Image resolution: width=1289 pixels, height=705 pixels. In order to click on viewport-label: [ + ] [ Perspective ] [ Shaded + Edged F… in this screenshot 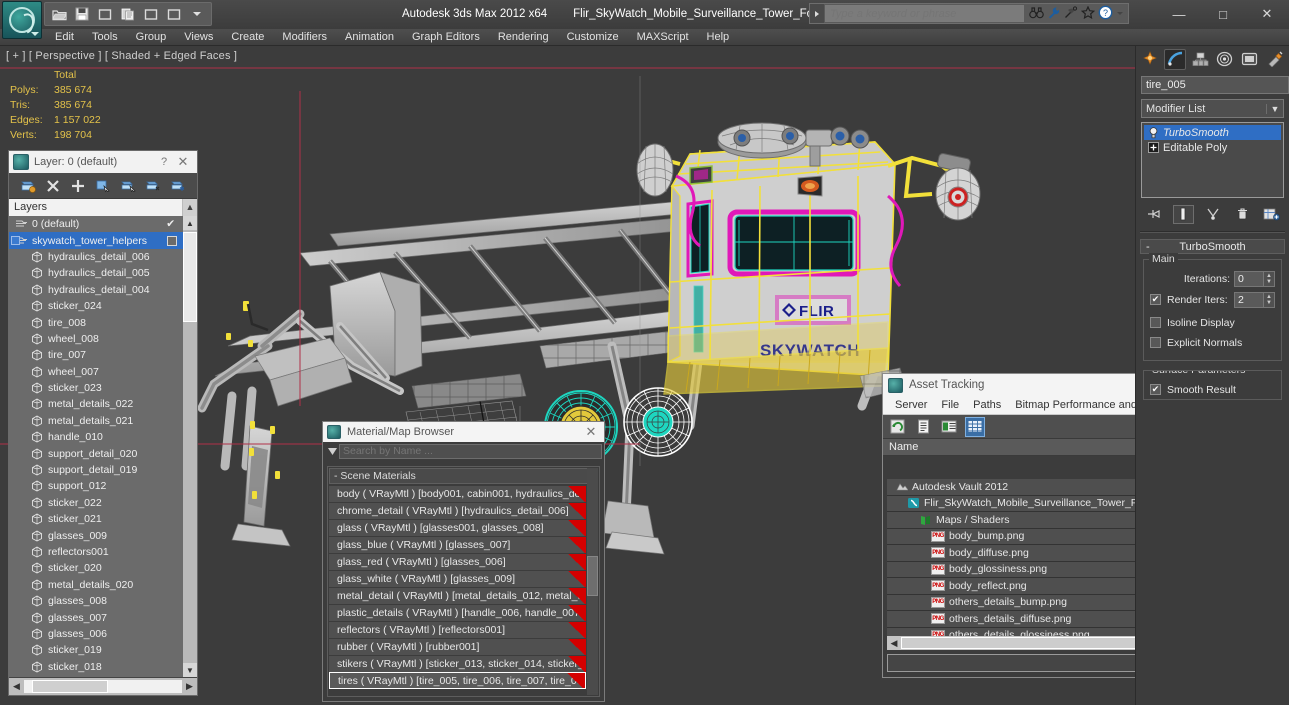, I will do `click(121, 56)`.